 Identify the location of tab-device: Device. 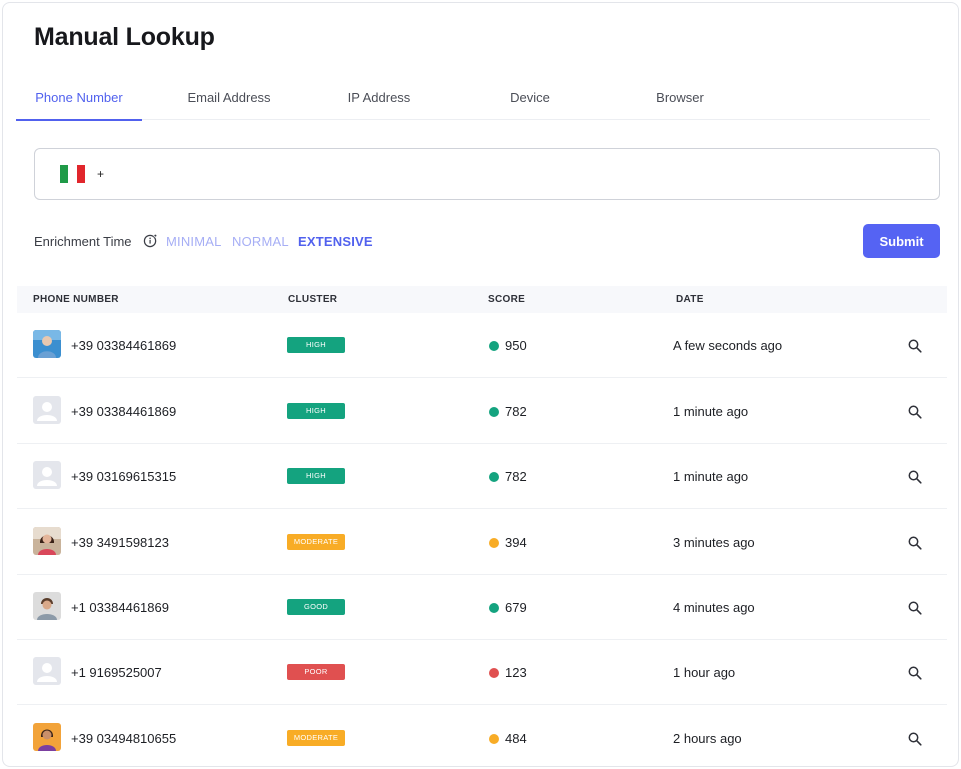
(530, 97).